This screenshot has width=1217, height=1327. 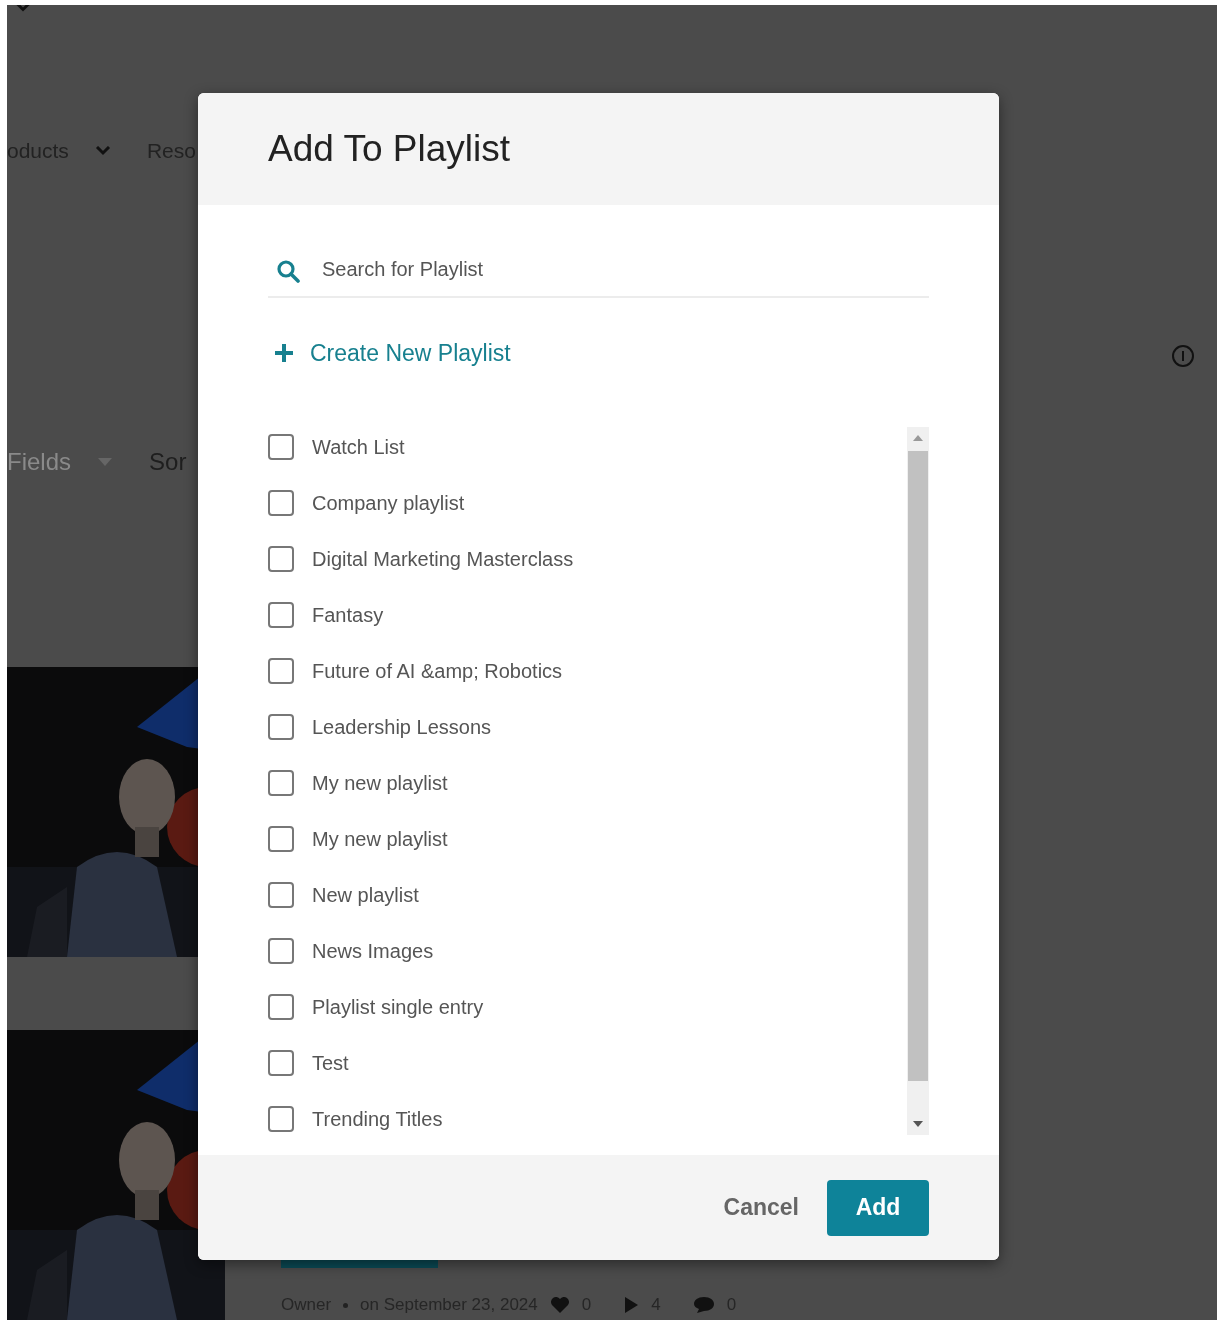 What do you see at coordinates (918, 438) in the screenshot?
I see `scroll-up-icon` at bounding box center [918, 438].